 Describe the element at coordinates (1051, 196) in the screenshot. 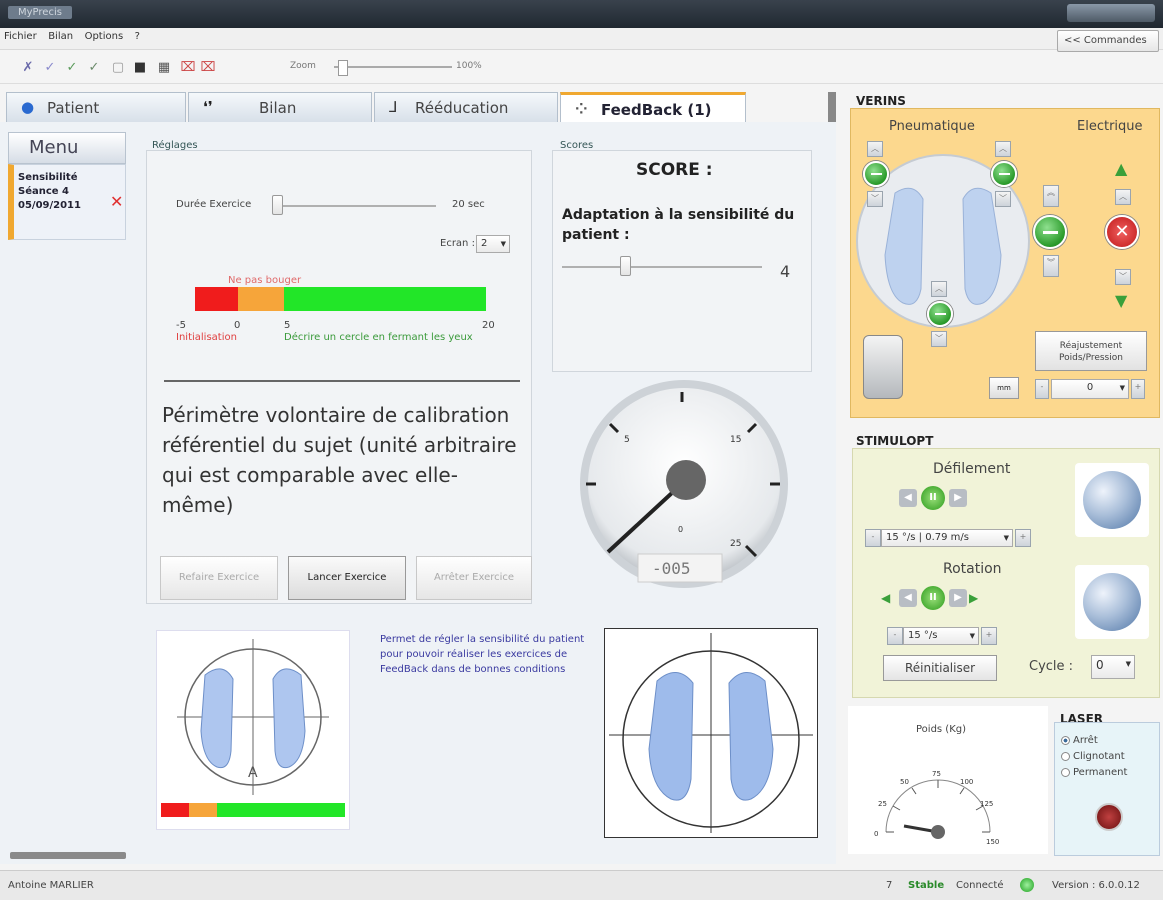

I see `elec-up-fast-button: ︽` at that location.